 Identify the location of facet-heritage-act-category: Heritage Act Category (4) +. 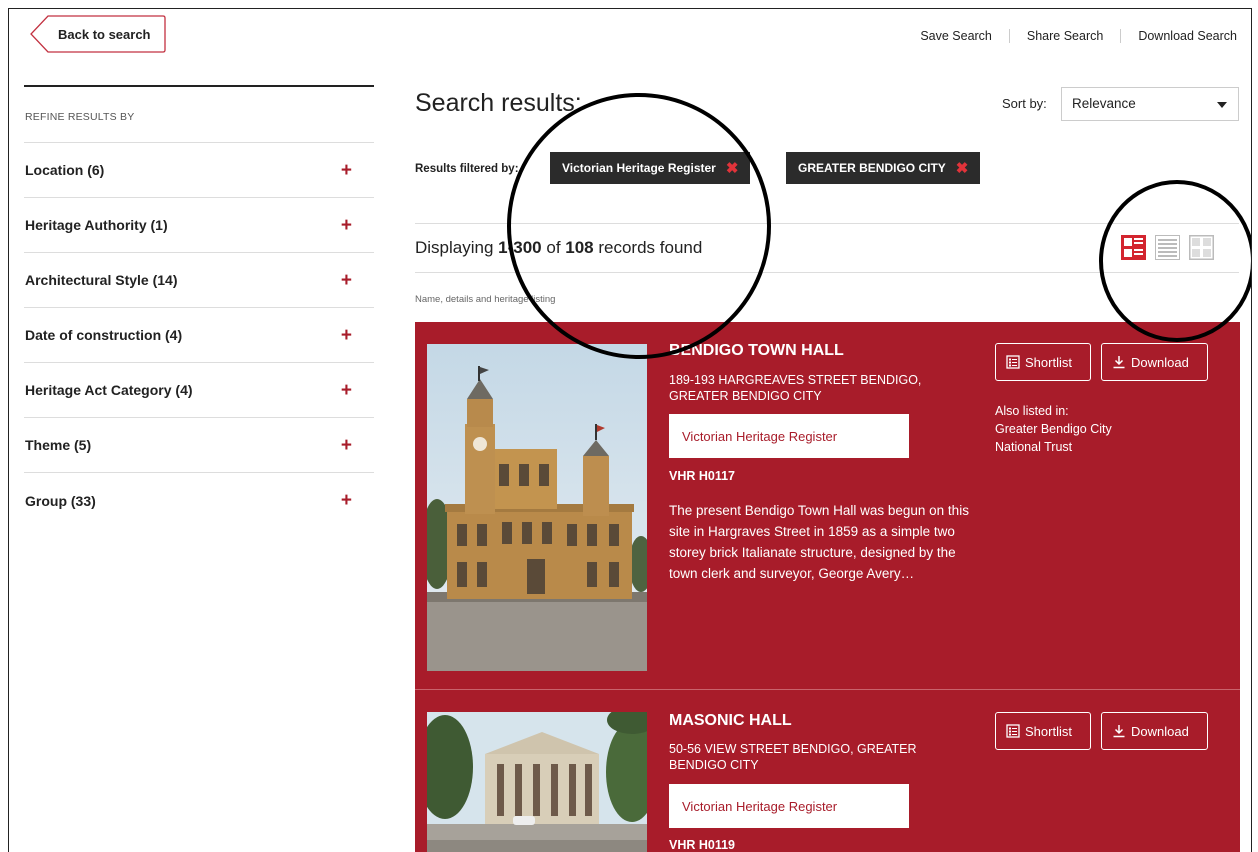
(199, 390).